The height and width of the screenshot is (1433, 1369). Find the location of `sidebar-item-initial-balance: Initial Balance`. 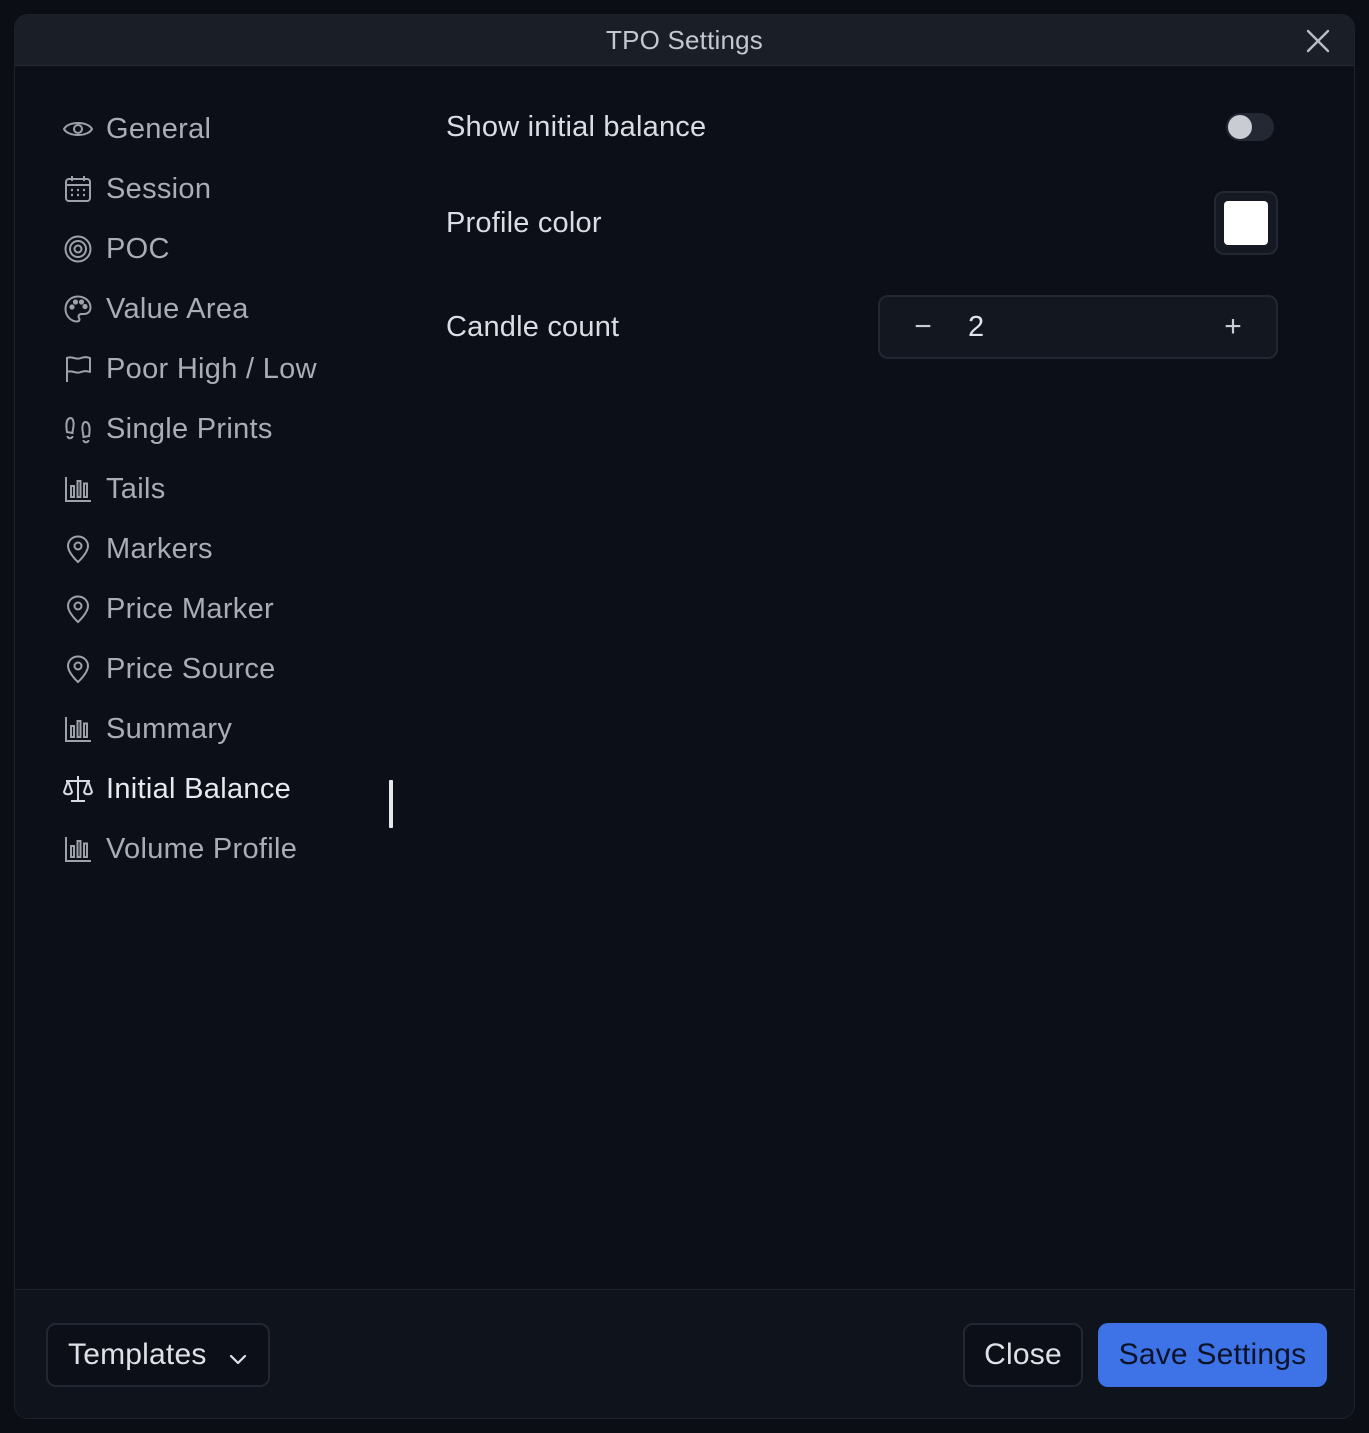

sidebar-item-initial-balance: Initial Balance is located at coordinates (221, 789).